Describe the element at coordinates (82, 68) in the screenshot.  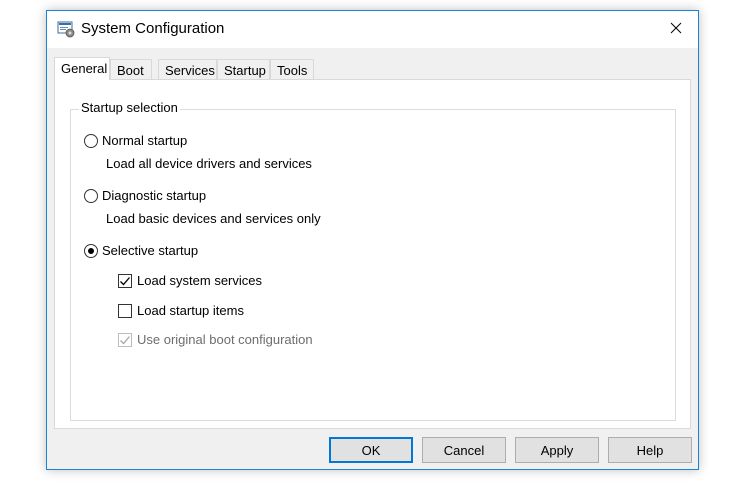
I see `tab-general: General` at that location.